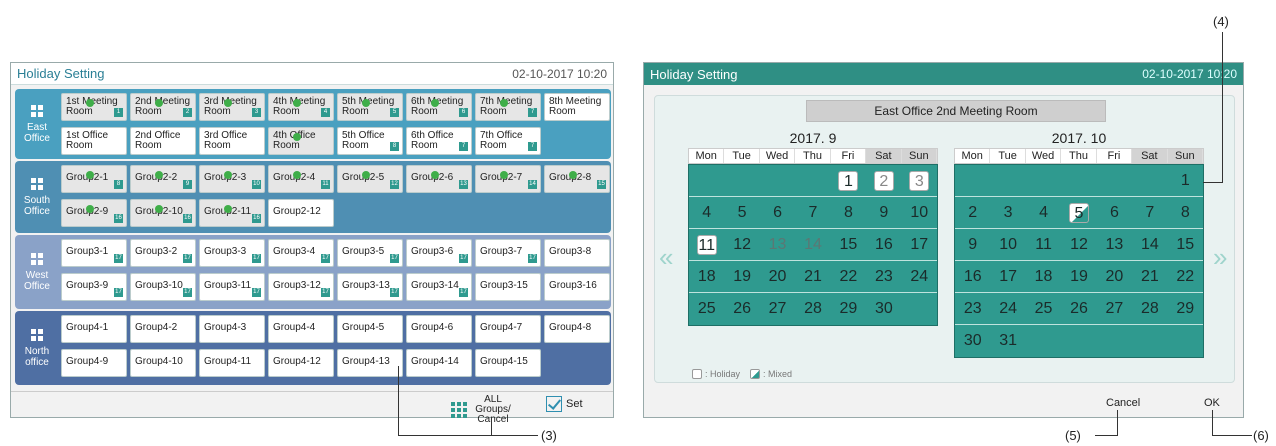  What do you see at coordinates (1114, 213) in the screenshot?
I see `calendar-day: 6` at bounding box center [1114, 213].